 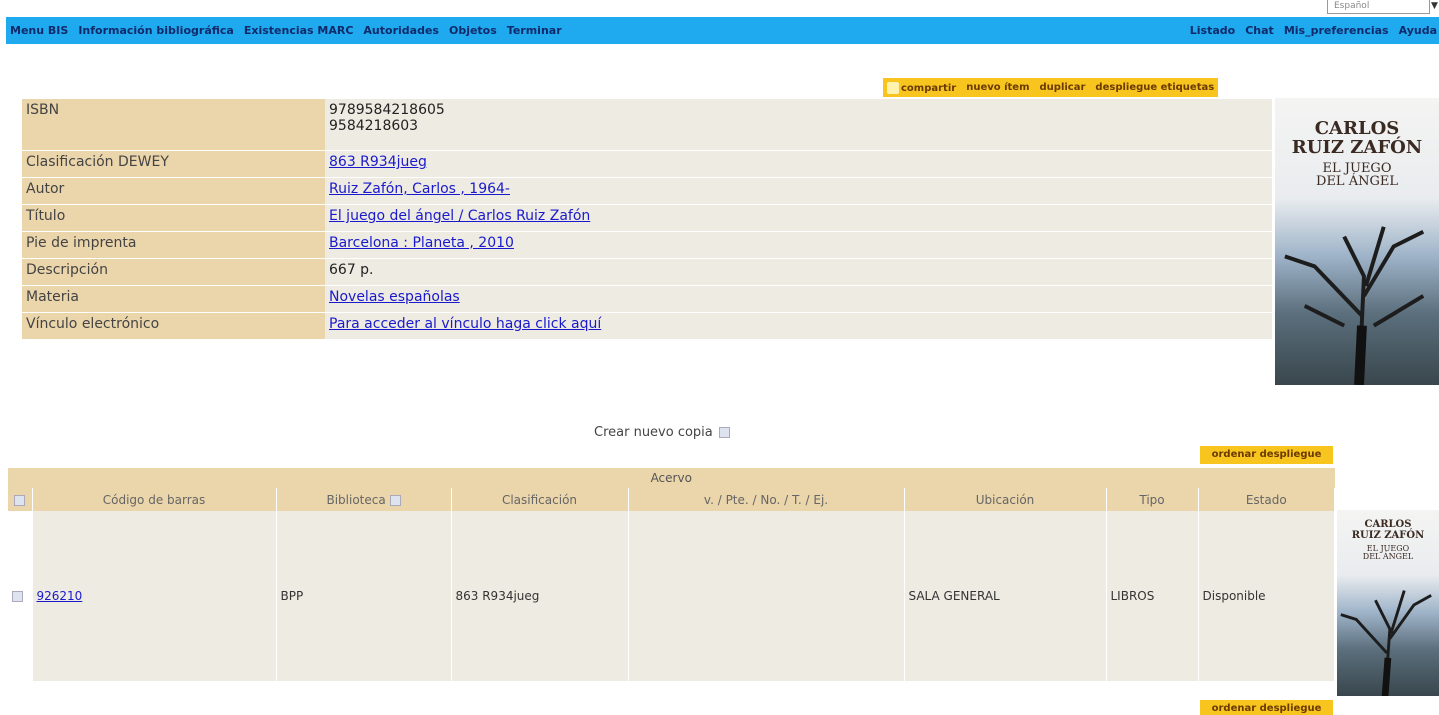 I want to click on isbn-values: 9789584218605 9584218603, so click(x=798, y=124).